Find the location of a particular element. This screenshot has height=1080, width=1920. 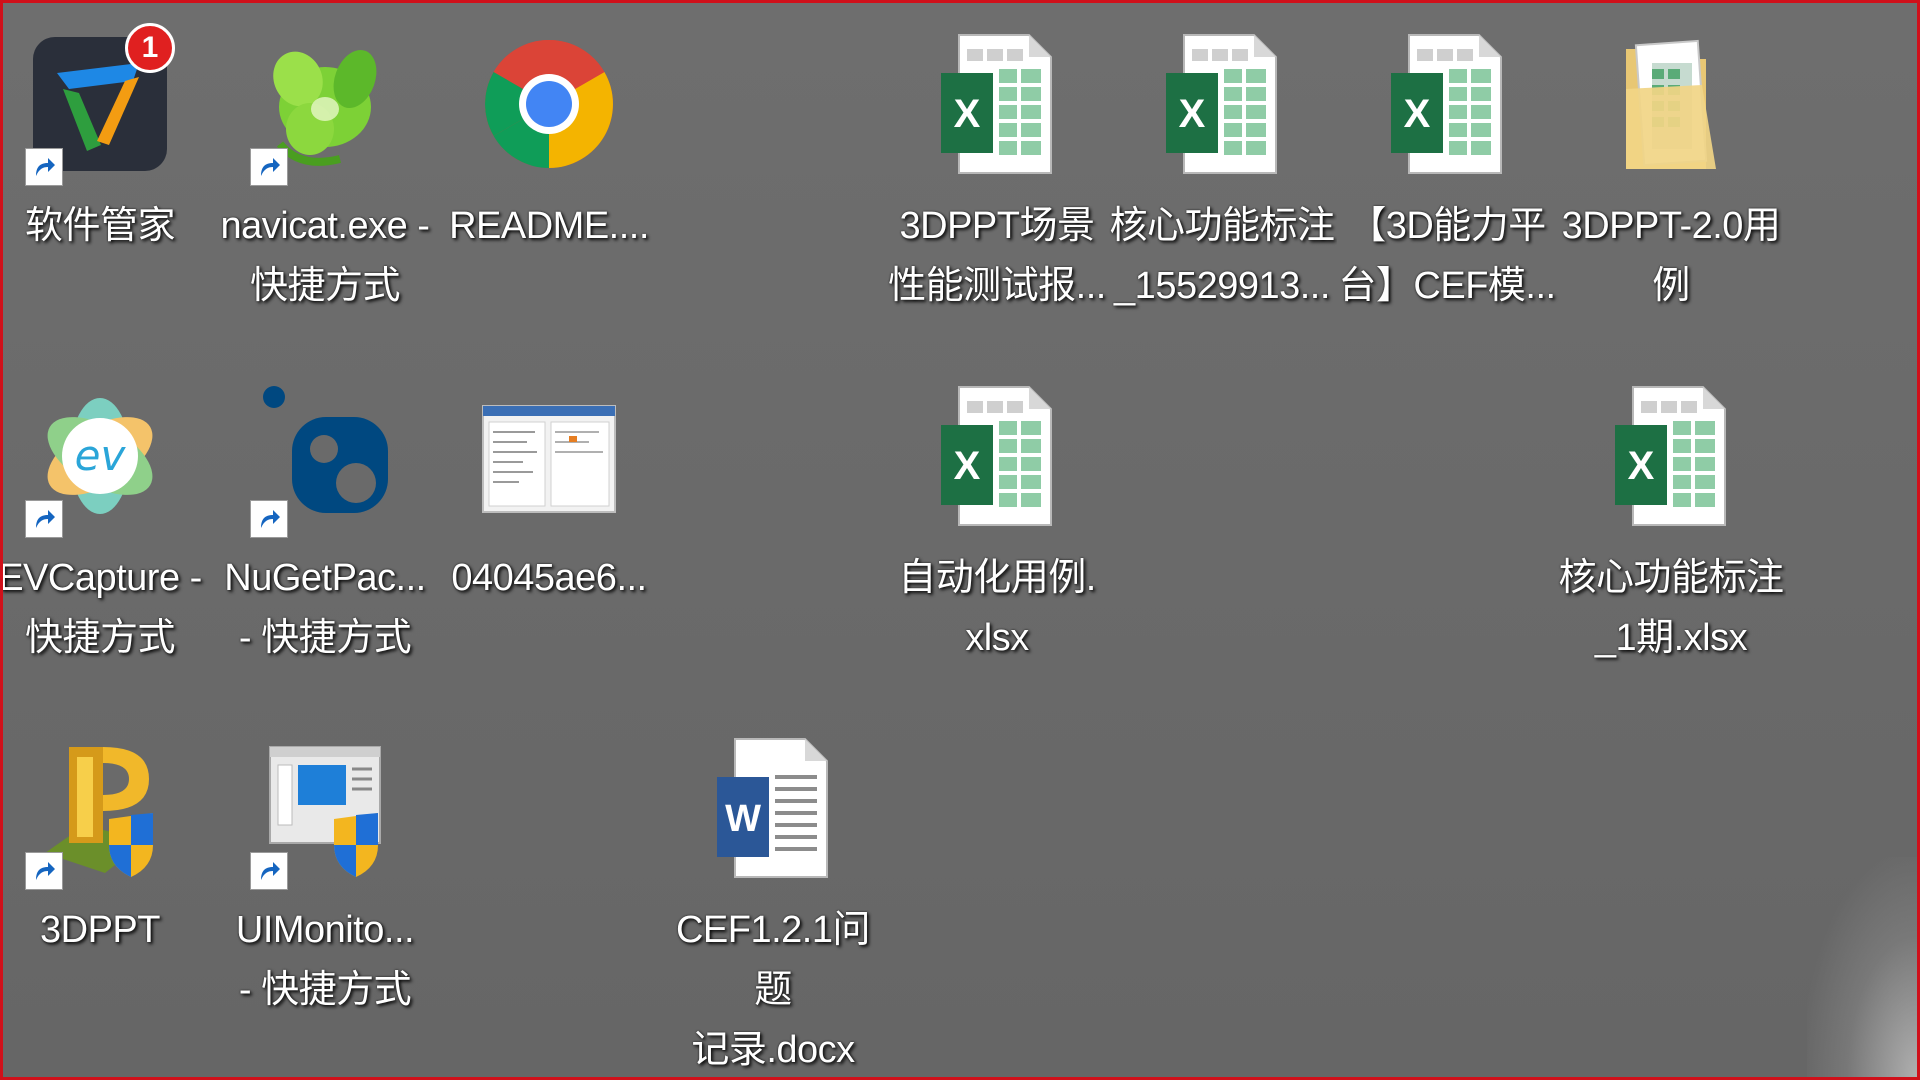

svg-text: W is located at coordinates (743, 819).